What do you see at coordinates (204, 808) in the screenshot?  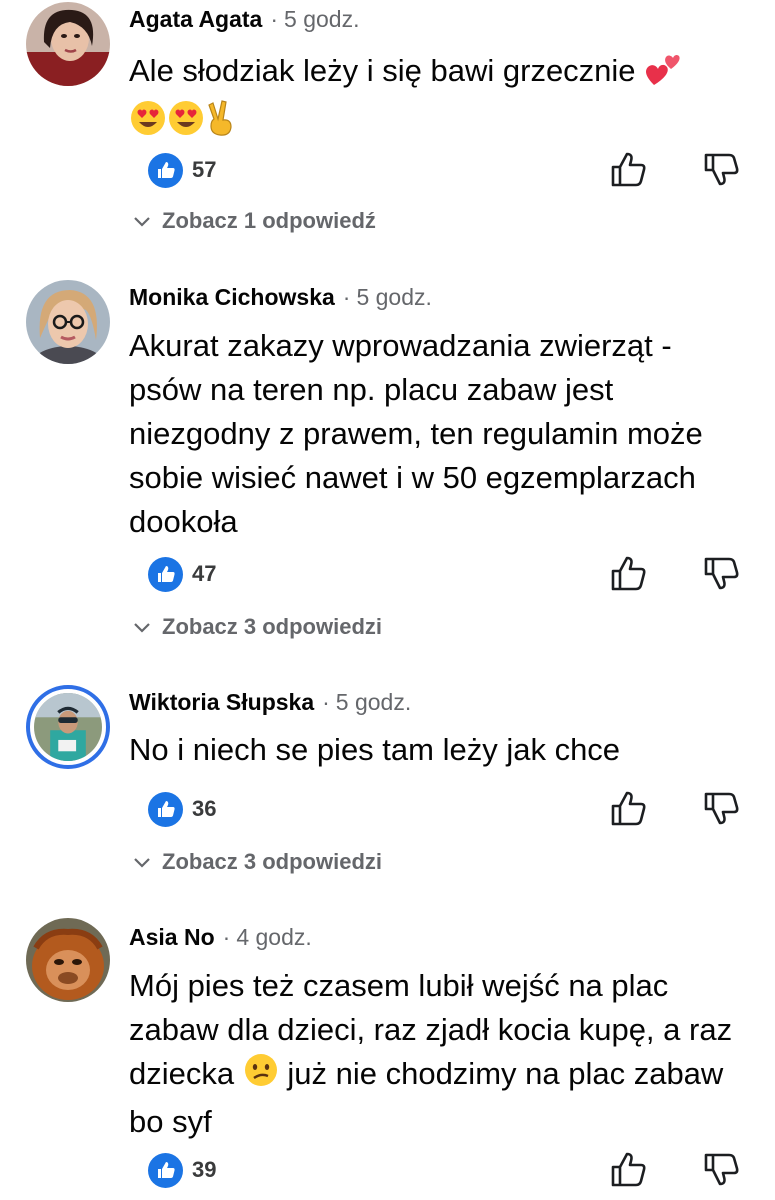 I see `like-count: 36` at bounding box center [204, 808].